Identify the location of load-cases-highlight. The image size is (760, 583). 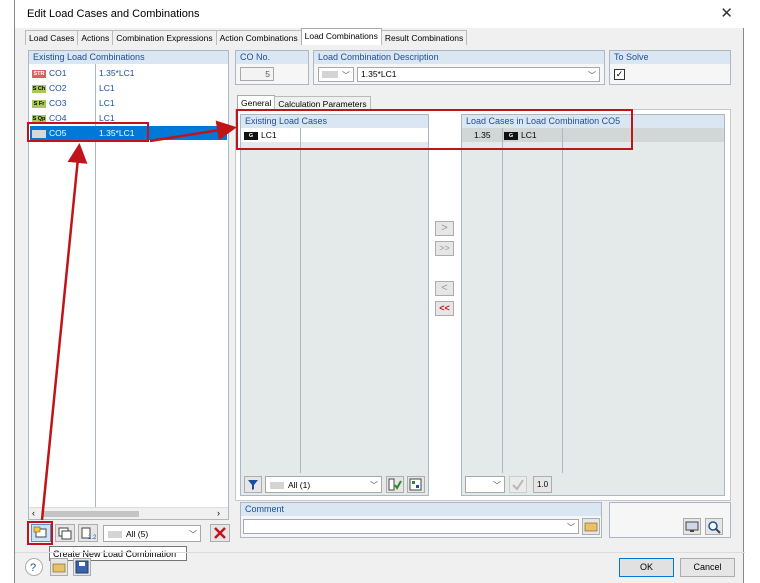
(434, 129).